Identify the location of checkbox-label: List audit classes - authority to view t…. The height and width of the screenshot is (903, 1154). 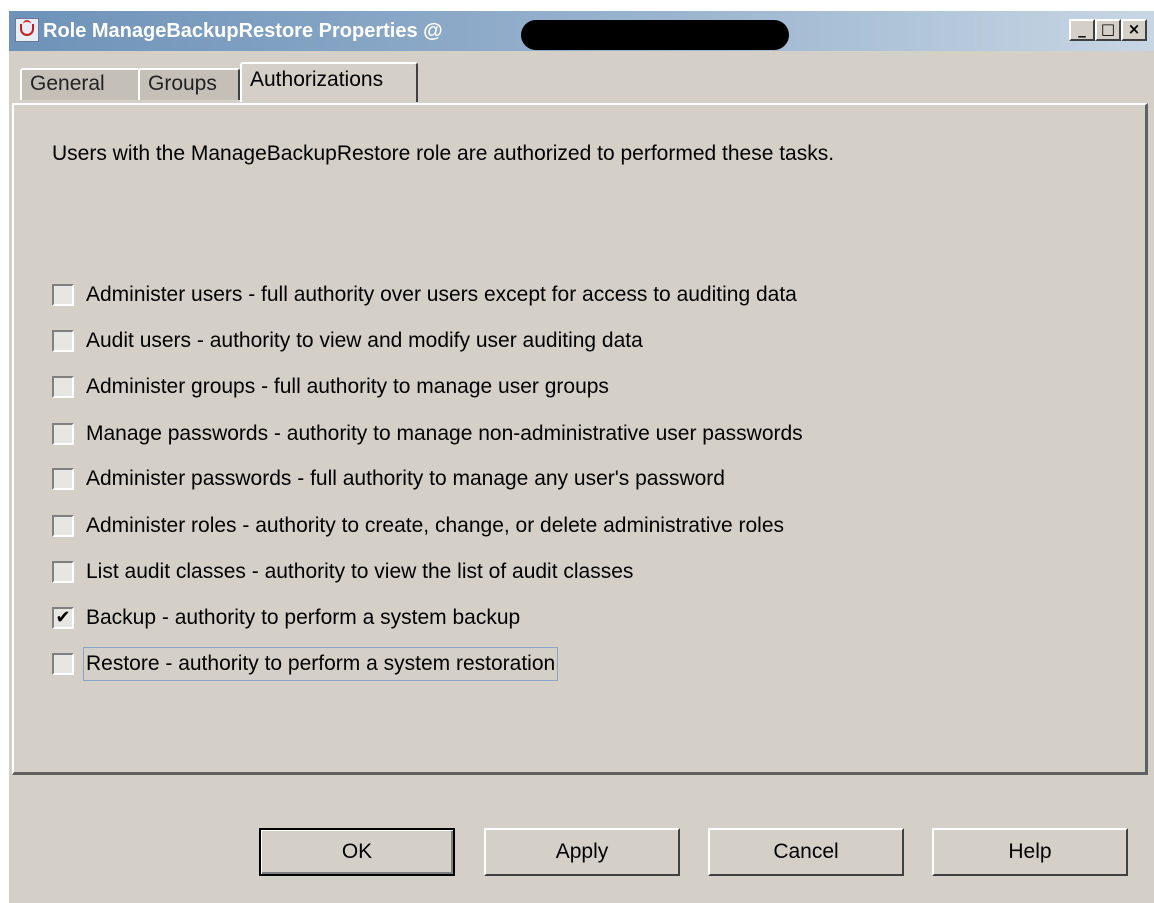
(360, 571).